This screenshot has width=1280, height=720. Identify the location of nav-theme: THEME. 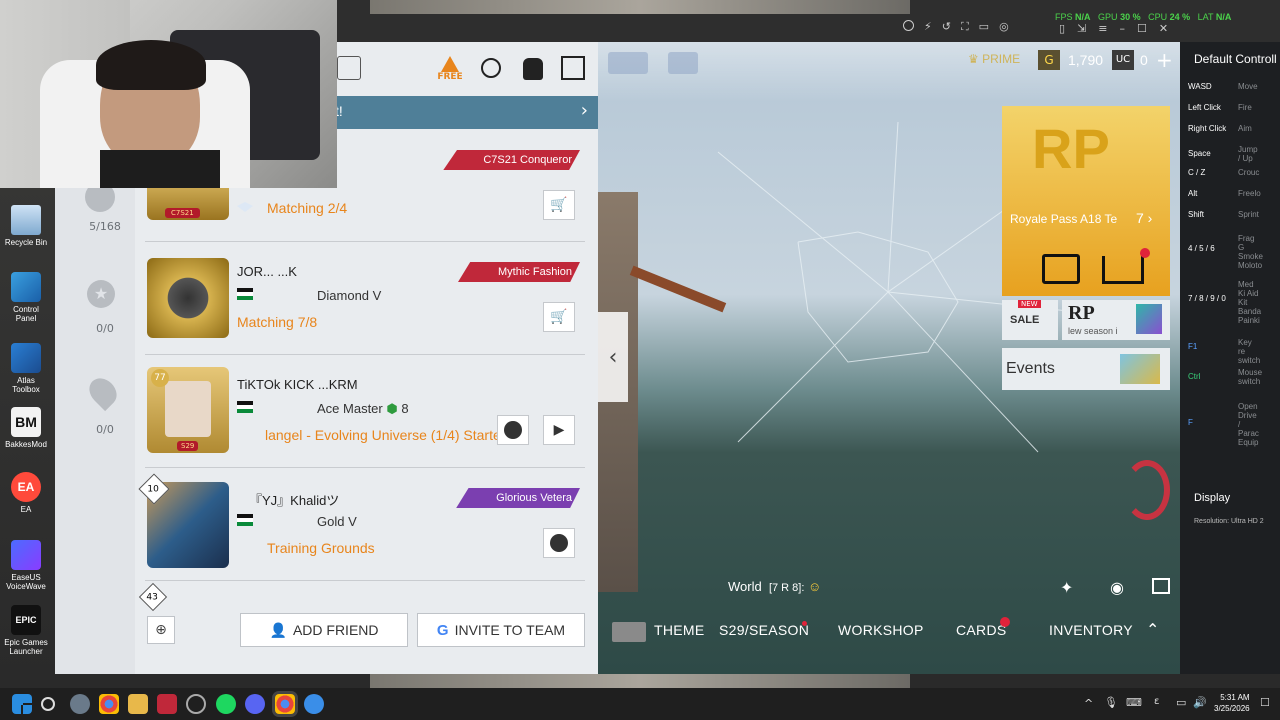
(679, 630).